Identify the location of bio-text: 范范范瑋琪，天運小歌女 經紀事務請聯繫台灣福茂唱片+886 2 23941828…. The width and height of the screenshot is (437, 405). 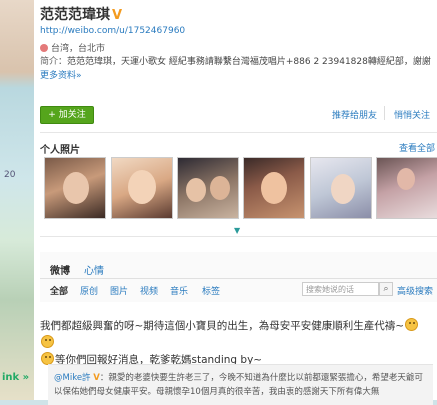
(249, 62).